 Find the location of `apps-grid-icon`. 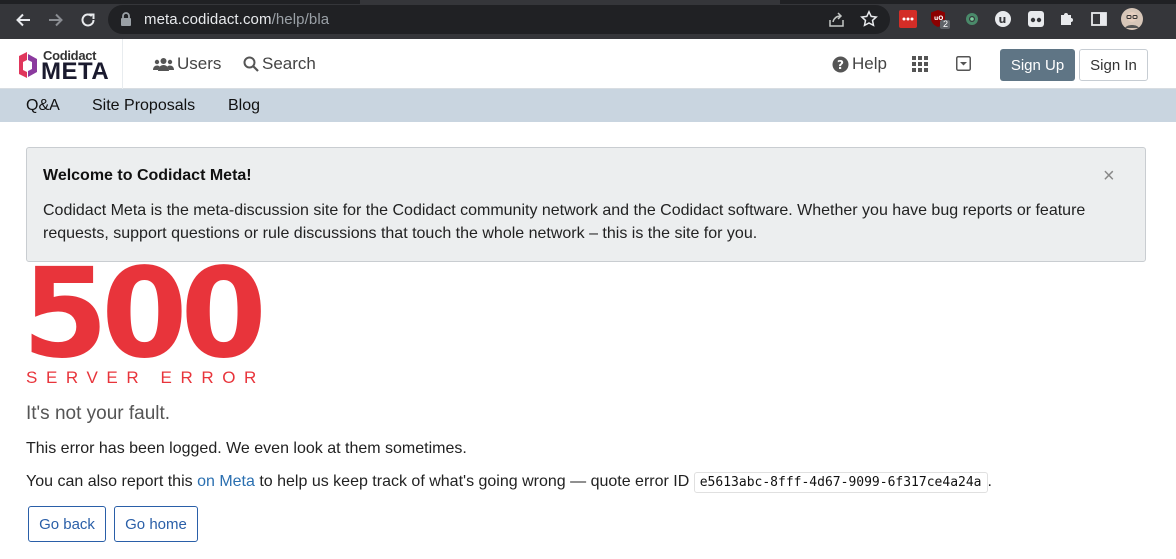

apps-grid-icon is located at coordinates (920, 64).